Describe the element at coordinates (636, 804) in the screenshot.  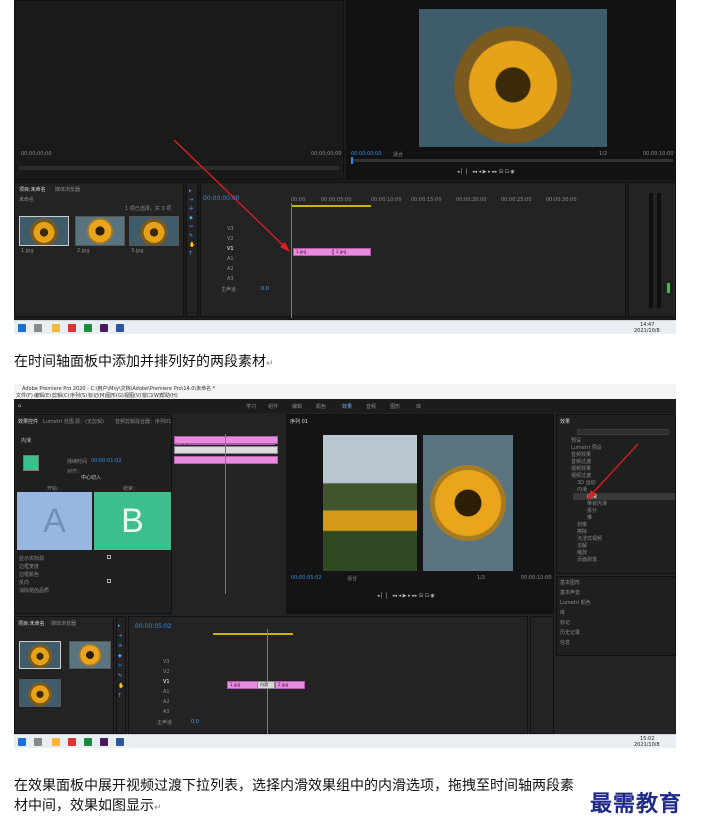
I see `watermark: 最需教育` at that location.